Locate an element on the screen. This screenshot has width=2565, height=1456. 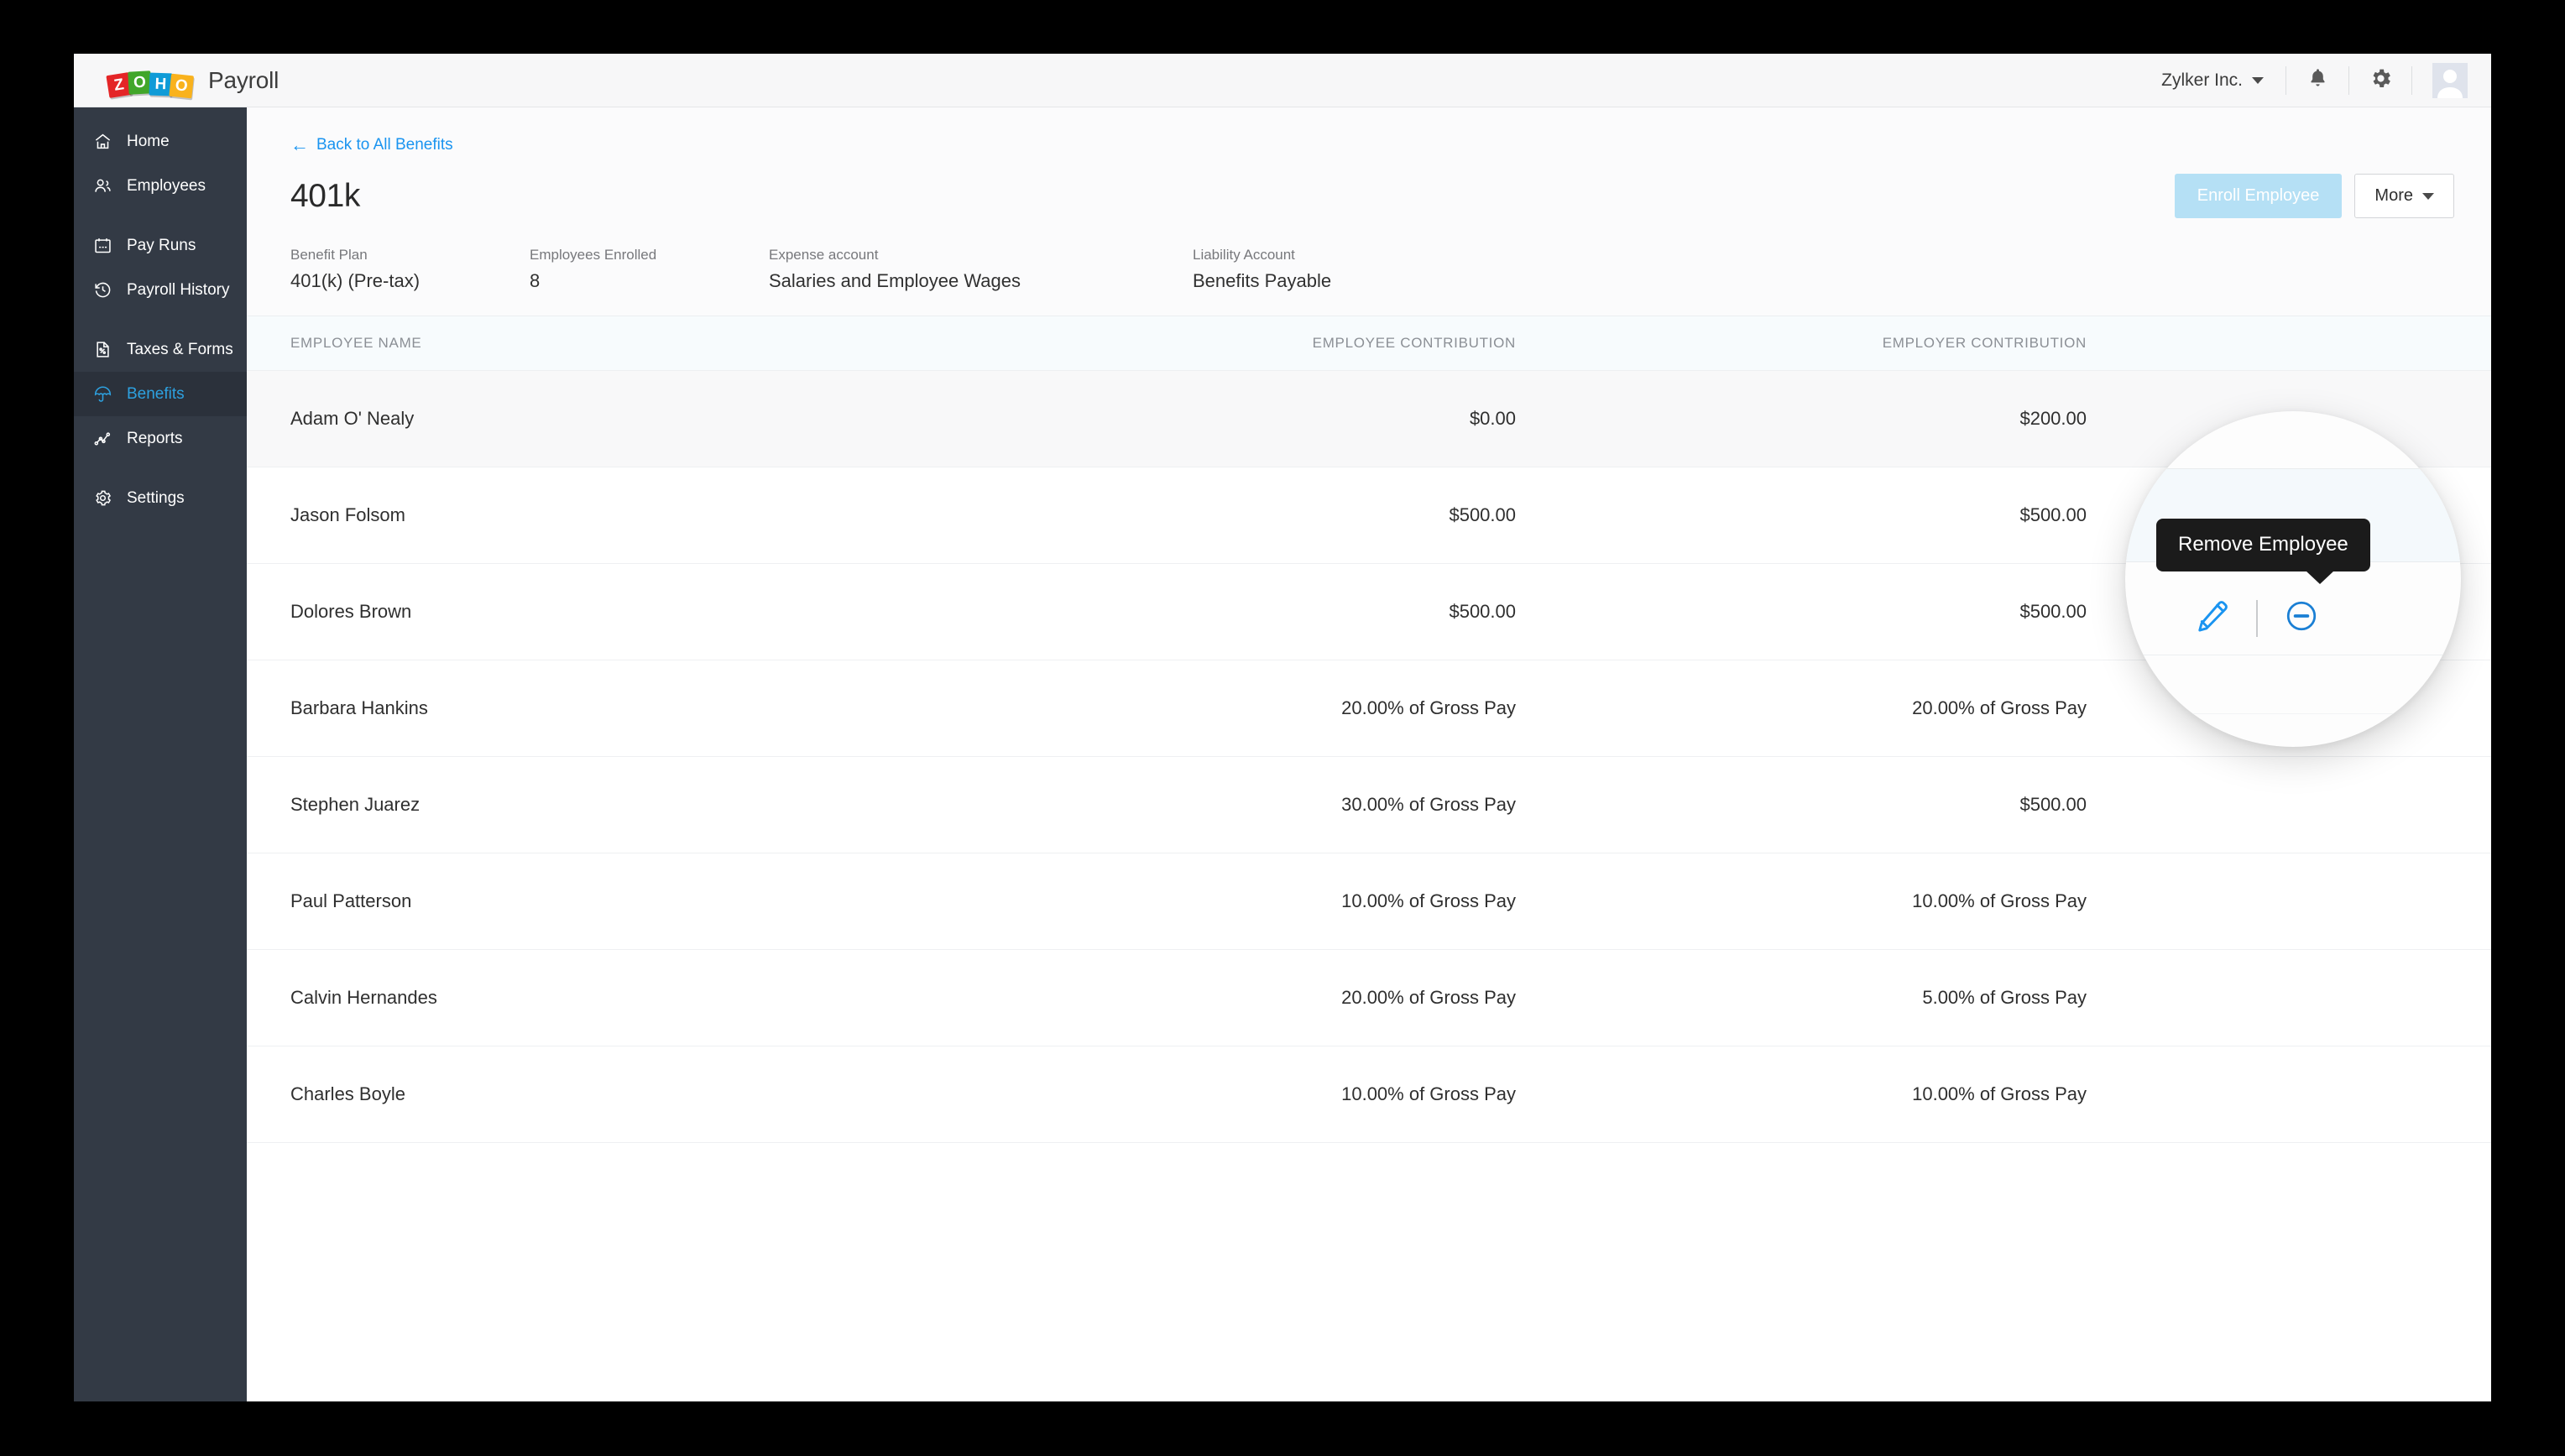
bell-icon is located at coordinates (2317, 80).